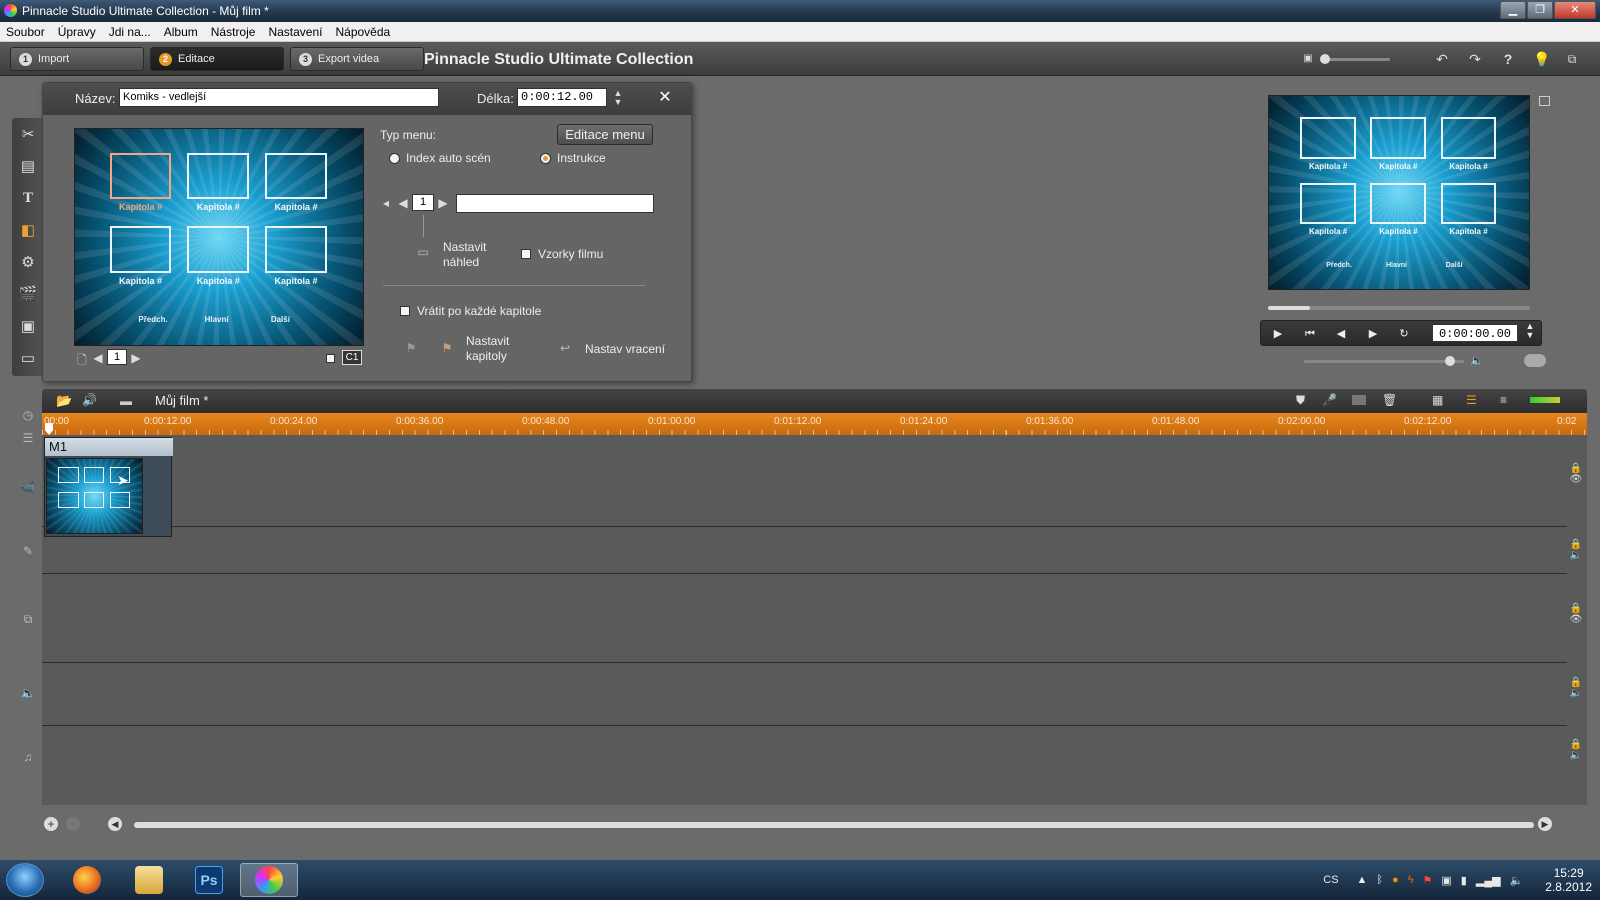 This screenshot has height=900, width=1600. Describe the element at coordinates (1542, 59) in the screenshot. I see `tips-icon: 💡` at that location.